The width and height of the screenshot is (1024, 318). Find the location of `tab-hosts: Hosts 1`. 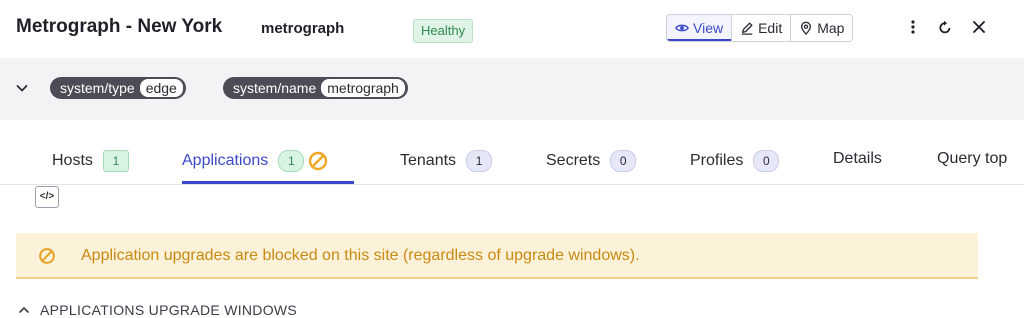

tab-hosts: Hosts 1 is located at coordinates (90, 161).